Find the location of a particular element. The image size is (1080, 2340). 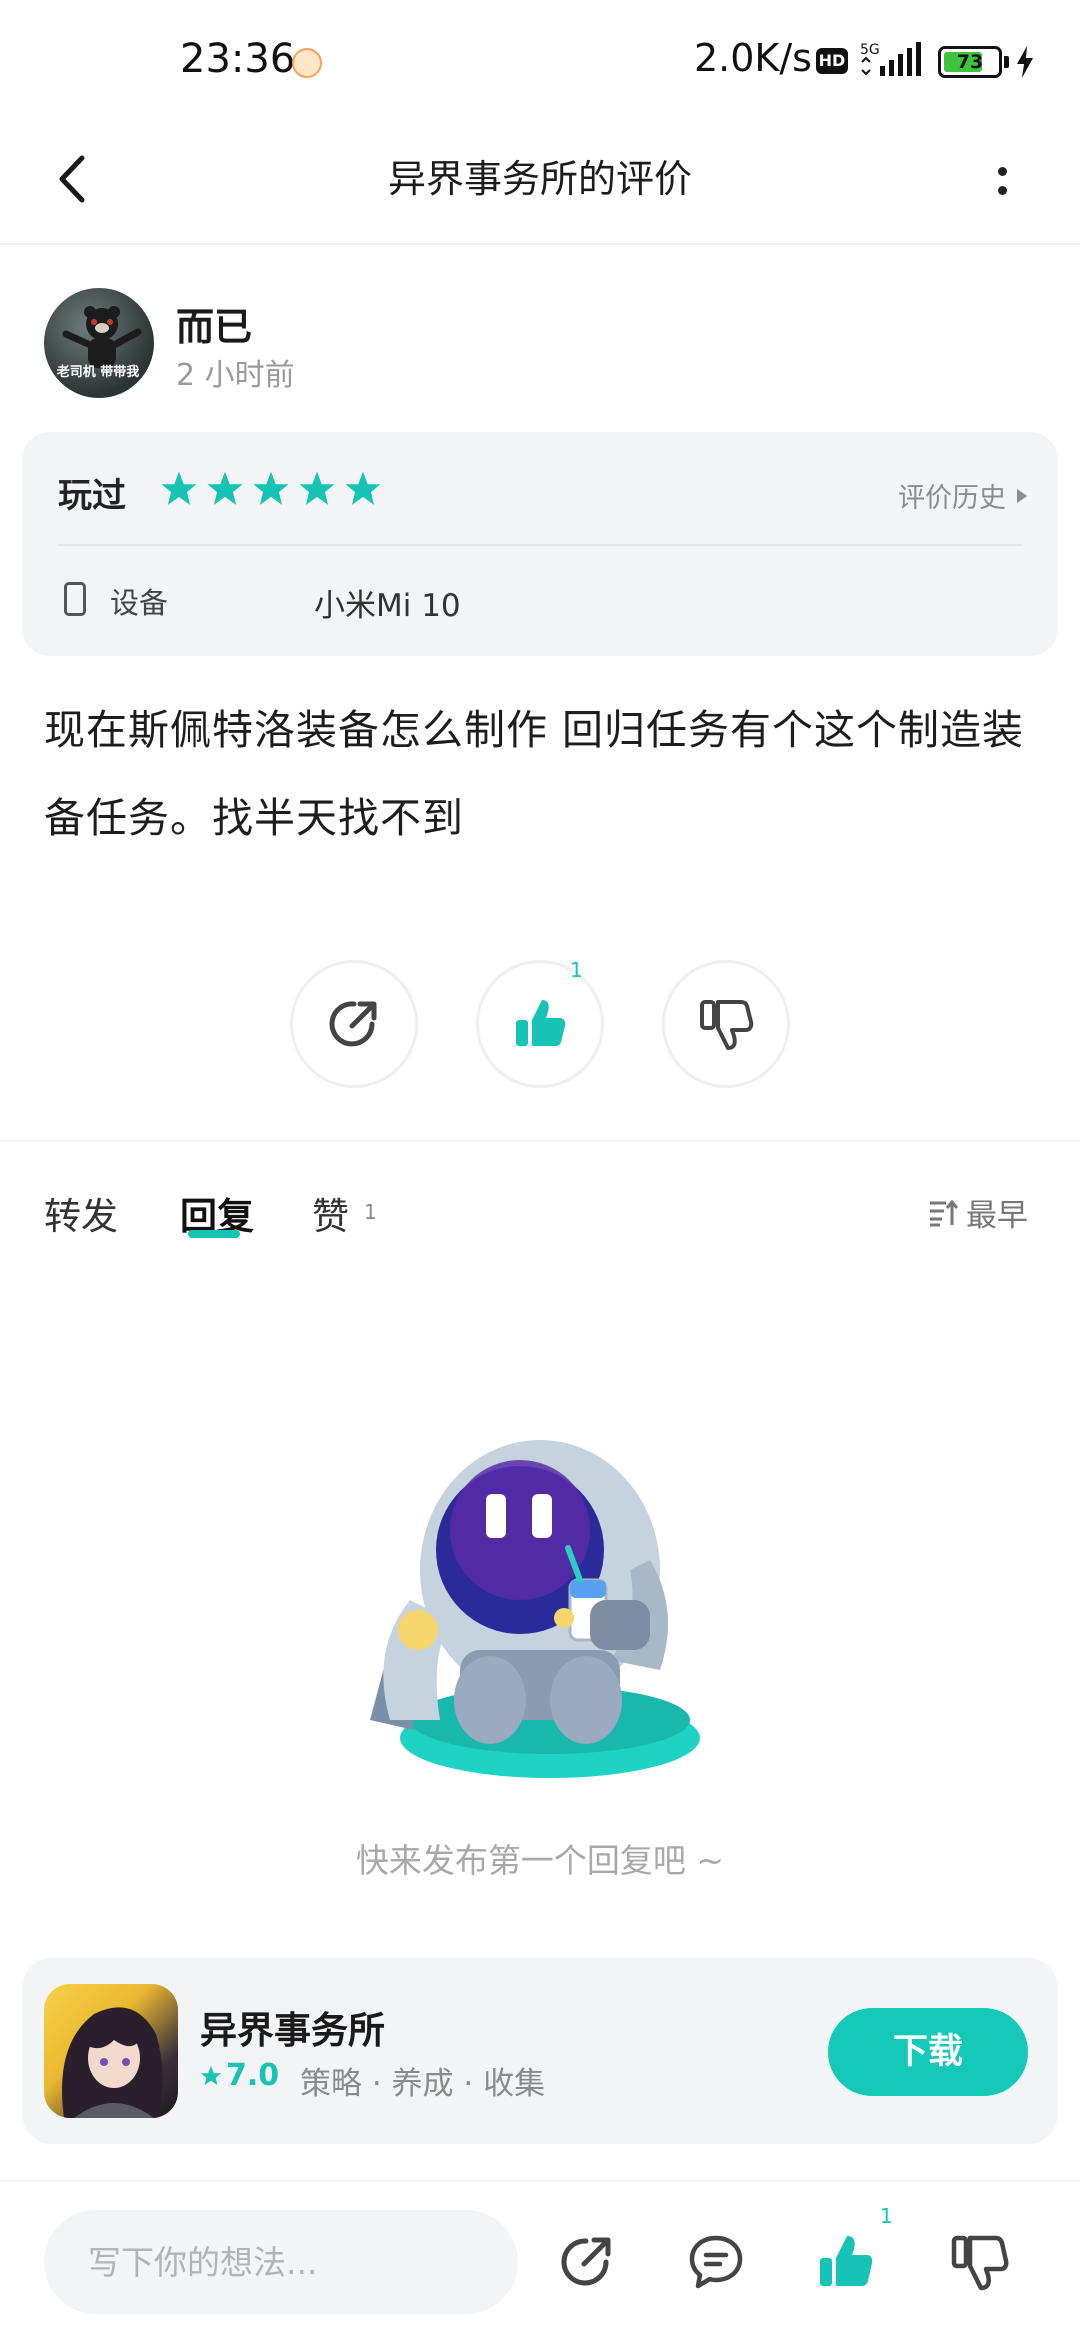

battery-tip is located at coordinates (1006, 62).